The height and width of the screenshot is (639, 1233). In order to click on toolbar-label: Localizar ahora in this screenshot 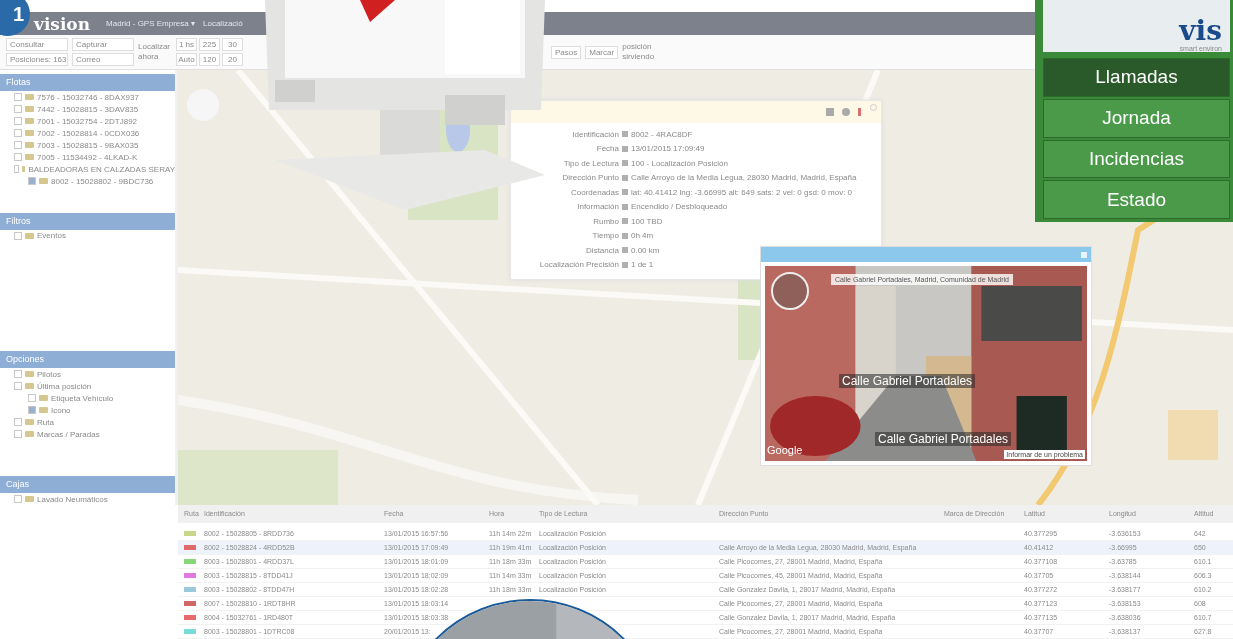, I will do `click(154, 52)`.